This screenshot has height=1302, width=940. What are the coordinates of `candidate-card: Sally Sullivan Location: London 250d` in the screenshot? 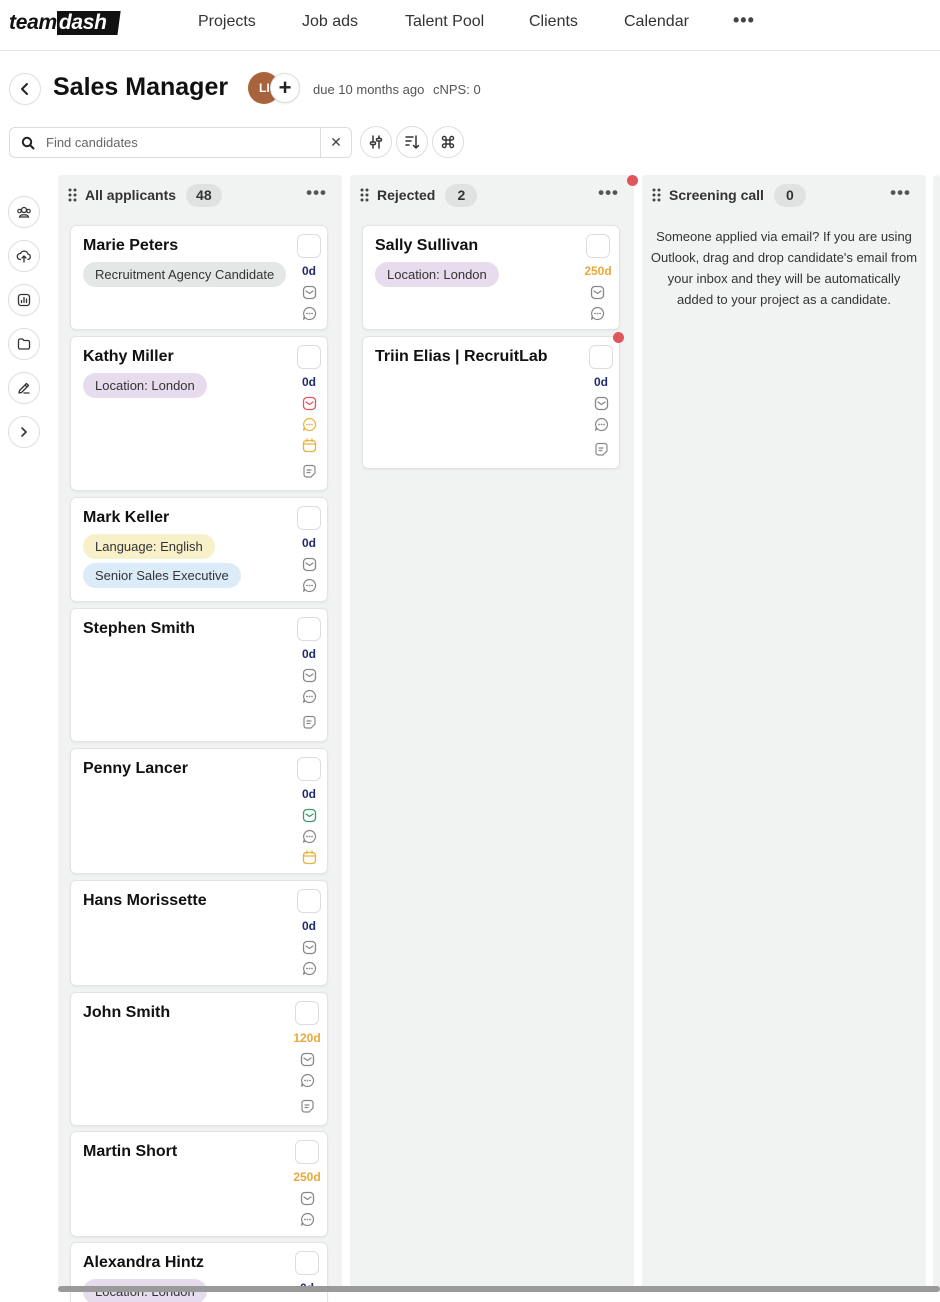 It's located at (491, 277).